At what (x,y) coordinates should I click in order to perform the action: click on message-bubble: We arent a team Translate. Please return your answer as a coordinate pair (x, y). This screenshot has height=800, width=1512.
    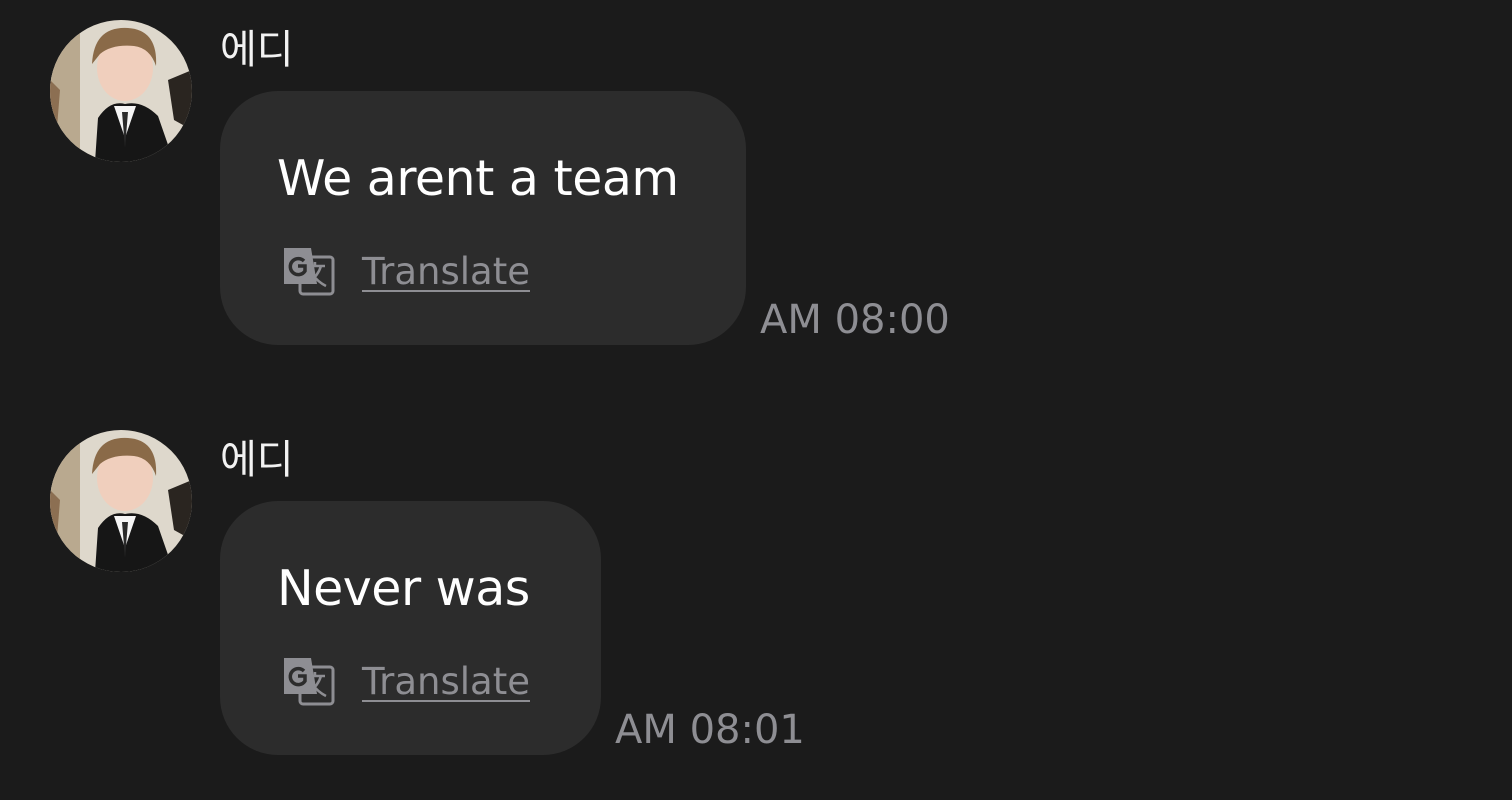
    Looking at the image, I should click on (483, 218).